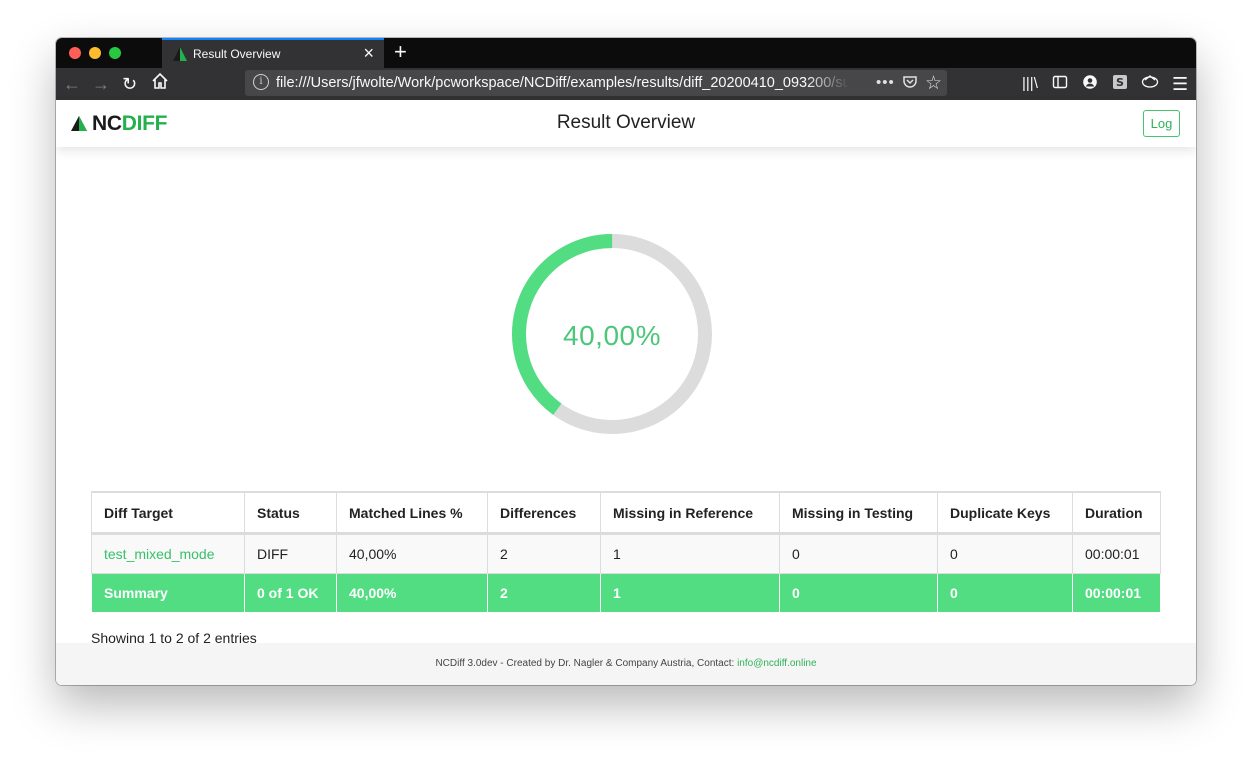 This screenshot has width=1252, height=759. I want to click on log-button: Log, so click(1161, 123).